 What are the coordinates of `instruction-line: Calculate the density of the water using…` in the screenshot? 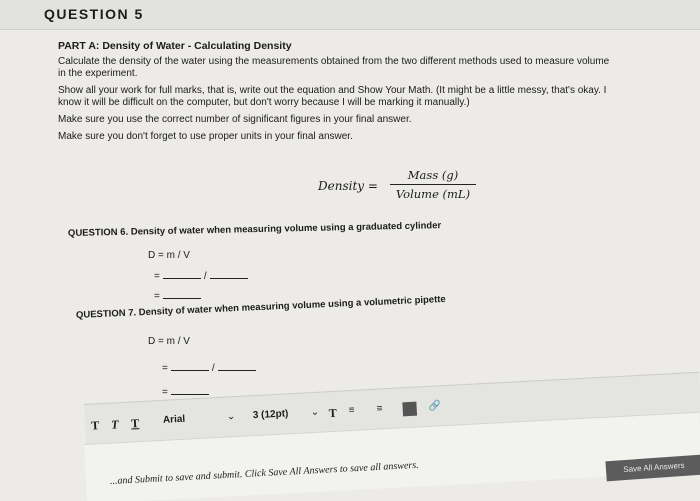 It's located at (334, 61).